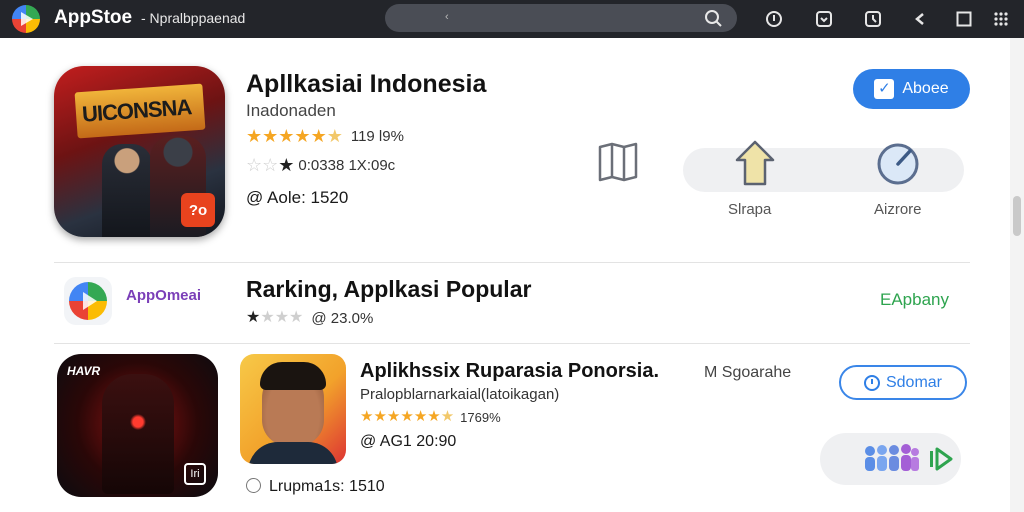  I want to click on list-item-footer: Lrupma1s: 1510, so click(315, 487).